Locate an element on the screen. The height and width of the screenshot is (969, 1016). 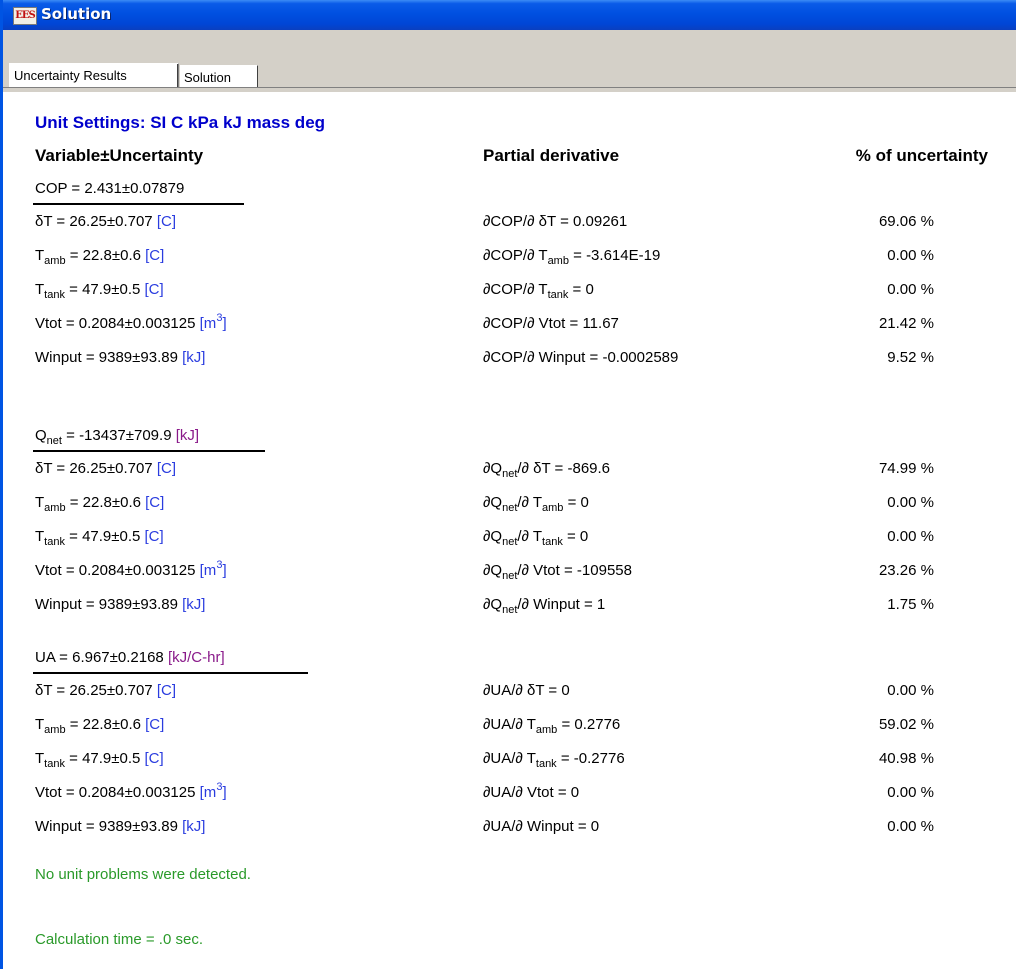
title-bar: EES Solution is located at coordinates (509, 15).